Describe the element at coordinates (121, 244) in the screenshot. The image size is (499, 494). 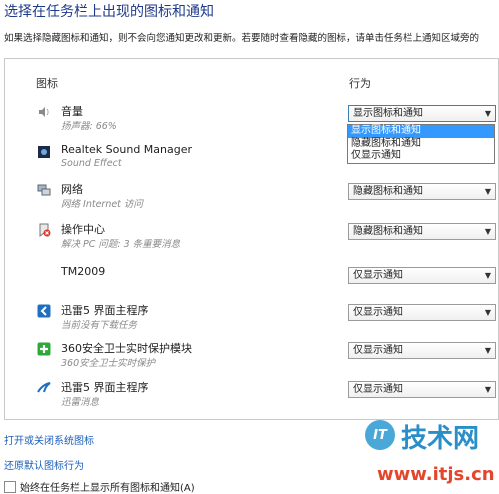
I see `item-subtitle: 解决 PC 问题: 3 条重要消息` at that location.